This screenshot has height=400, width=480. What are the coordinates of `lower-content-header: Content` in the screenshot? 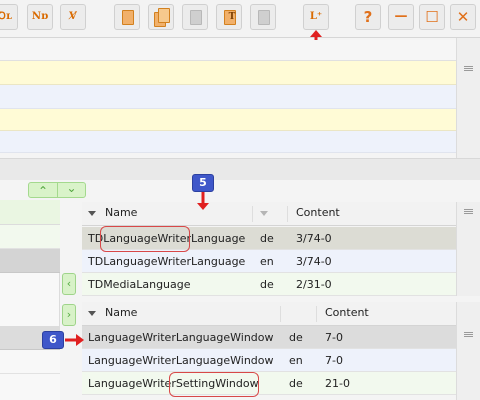 It's located at (347, 313).